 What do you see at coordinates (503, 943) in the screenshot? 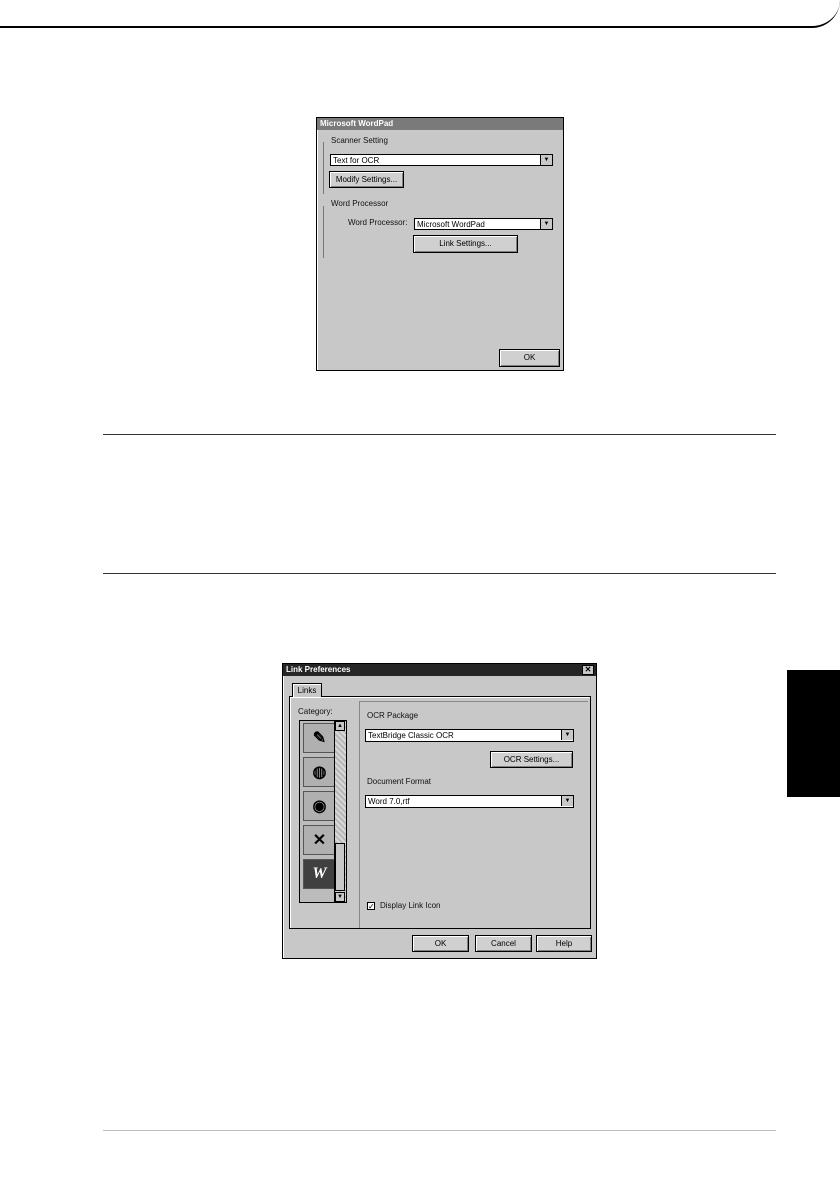
I see `cancel-button: Cancel` at bounding box center [503, 943].